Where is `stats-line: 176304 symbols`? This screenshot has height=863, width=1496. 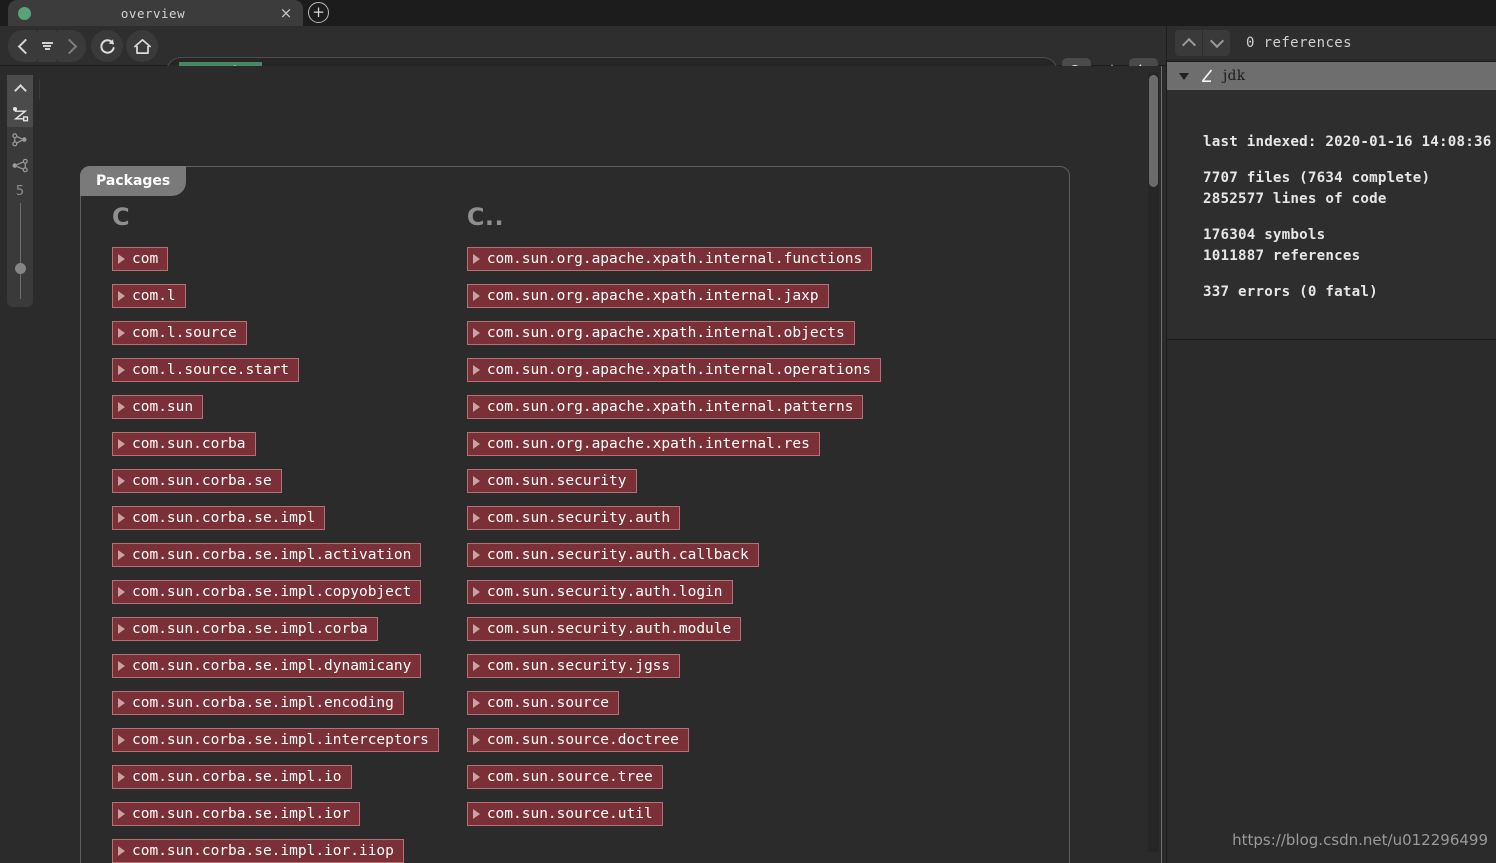 stats-line: 176304 symbols is located at coordinates (1264, 235).